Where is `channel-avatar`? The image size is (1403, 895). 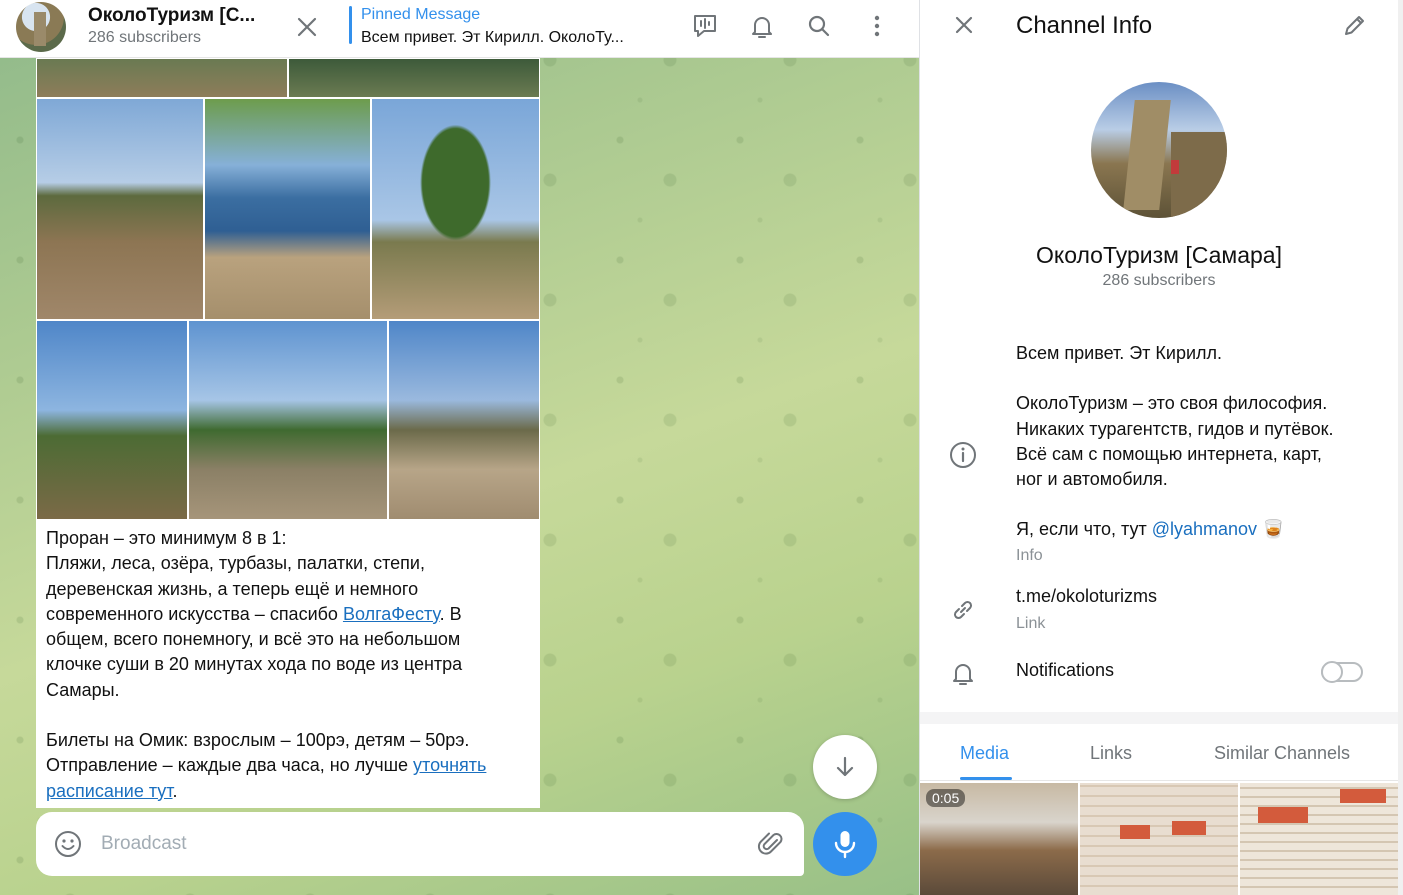 channel-avatar is located at coordinates (41, 27).